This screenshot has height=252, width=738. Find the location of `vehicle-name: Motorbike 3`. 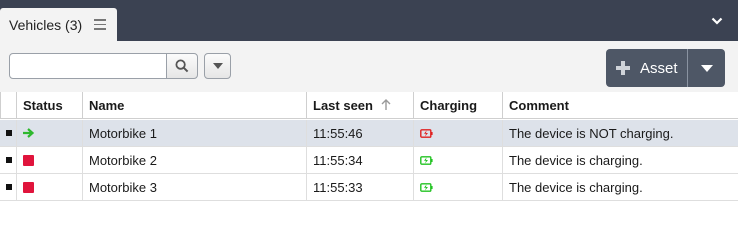

vehicle-name: Motorbike 3 is located at coordinates (194, 187).